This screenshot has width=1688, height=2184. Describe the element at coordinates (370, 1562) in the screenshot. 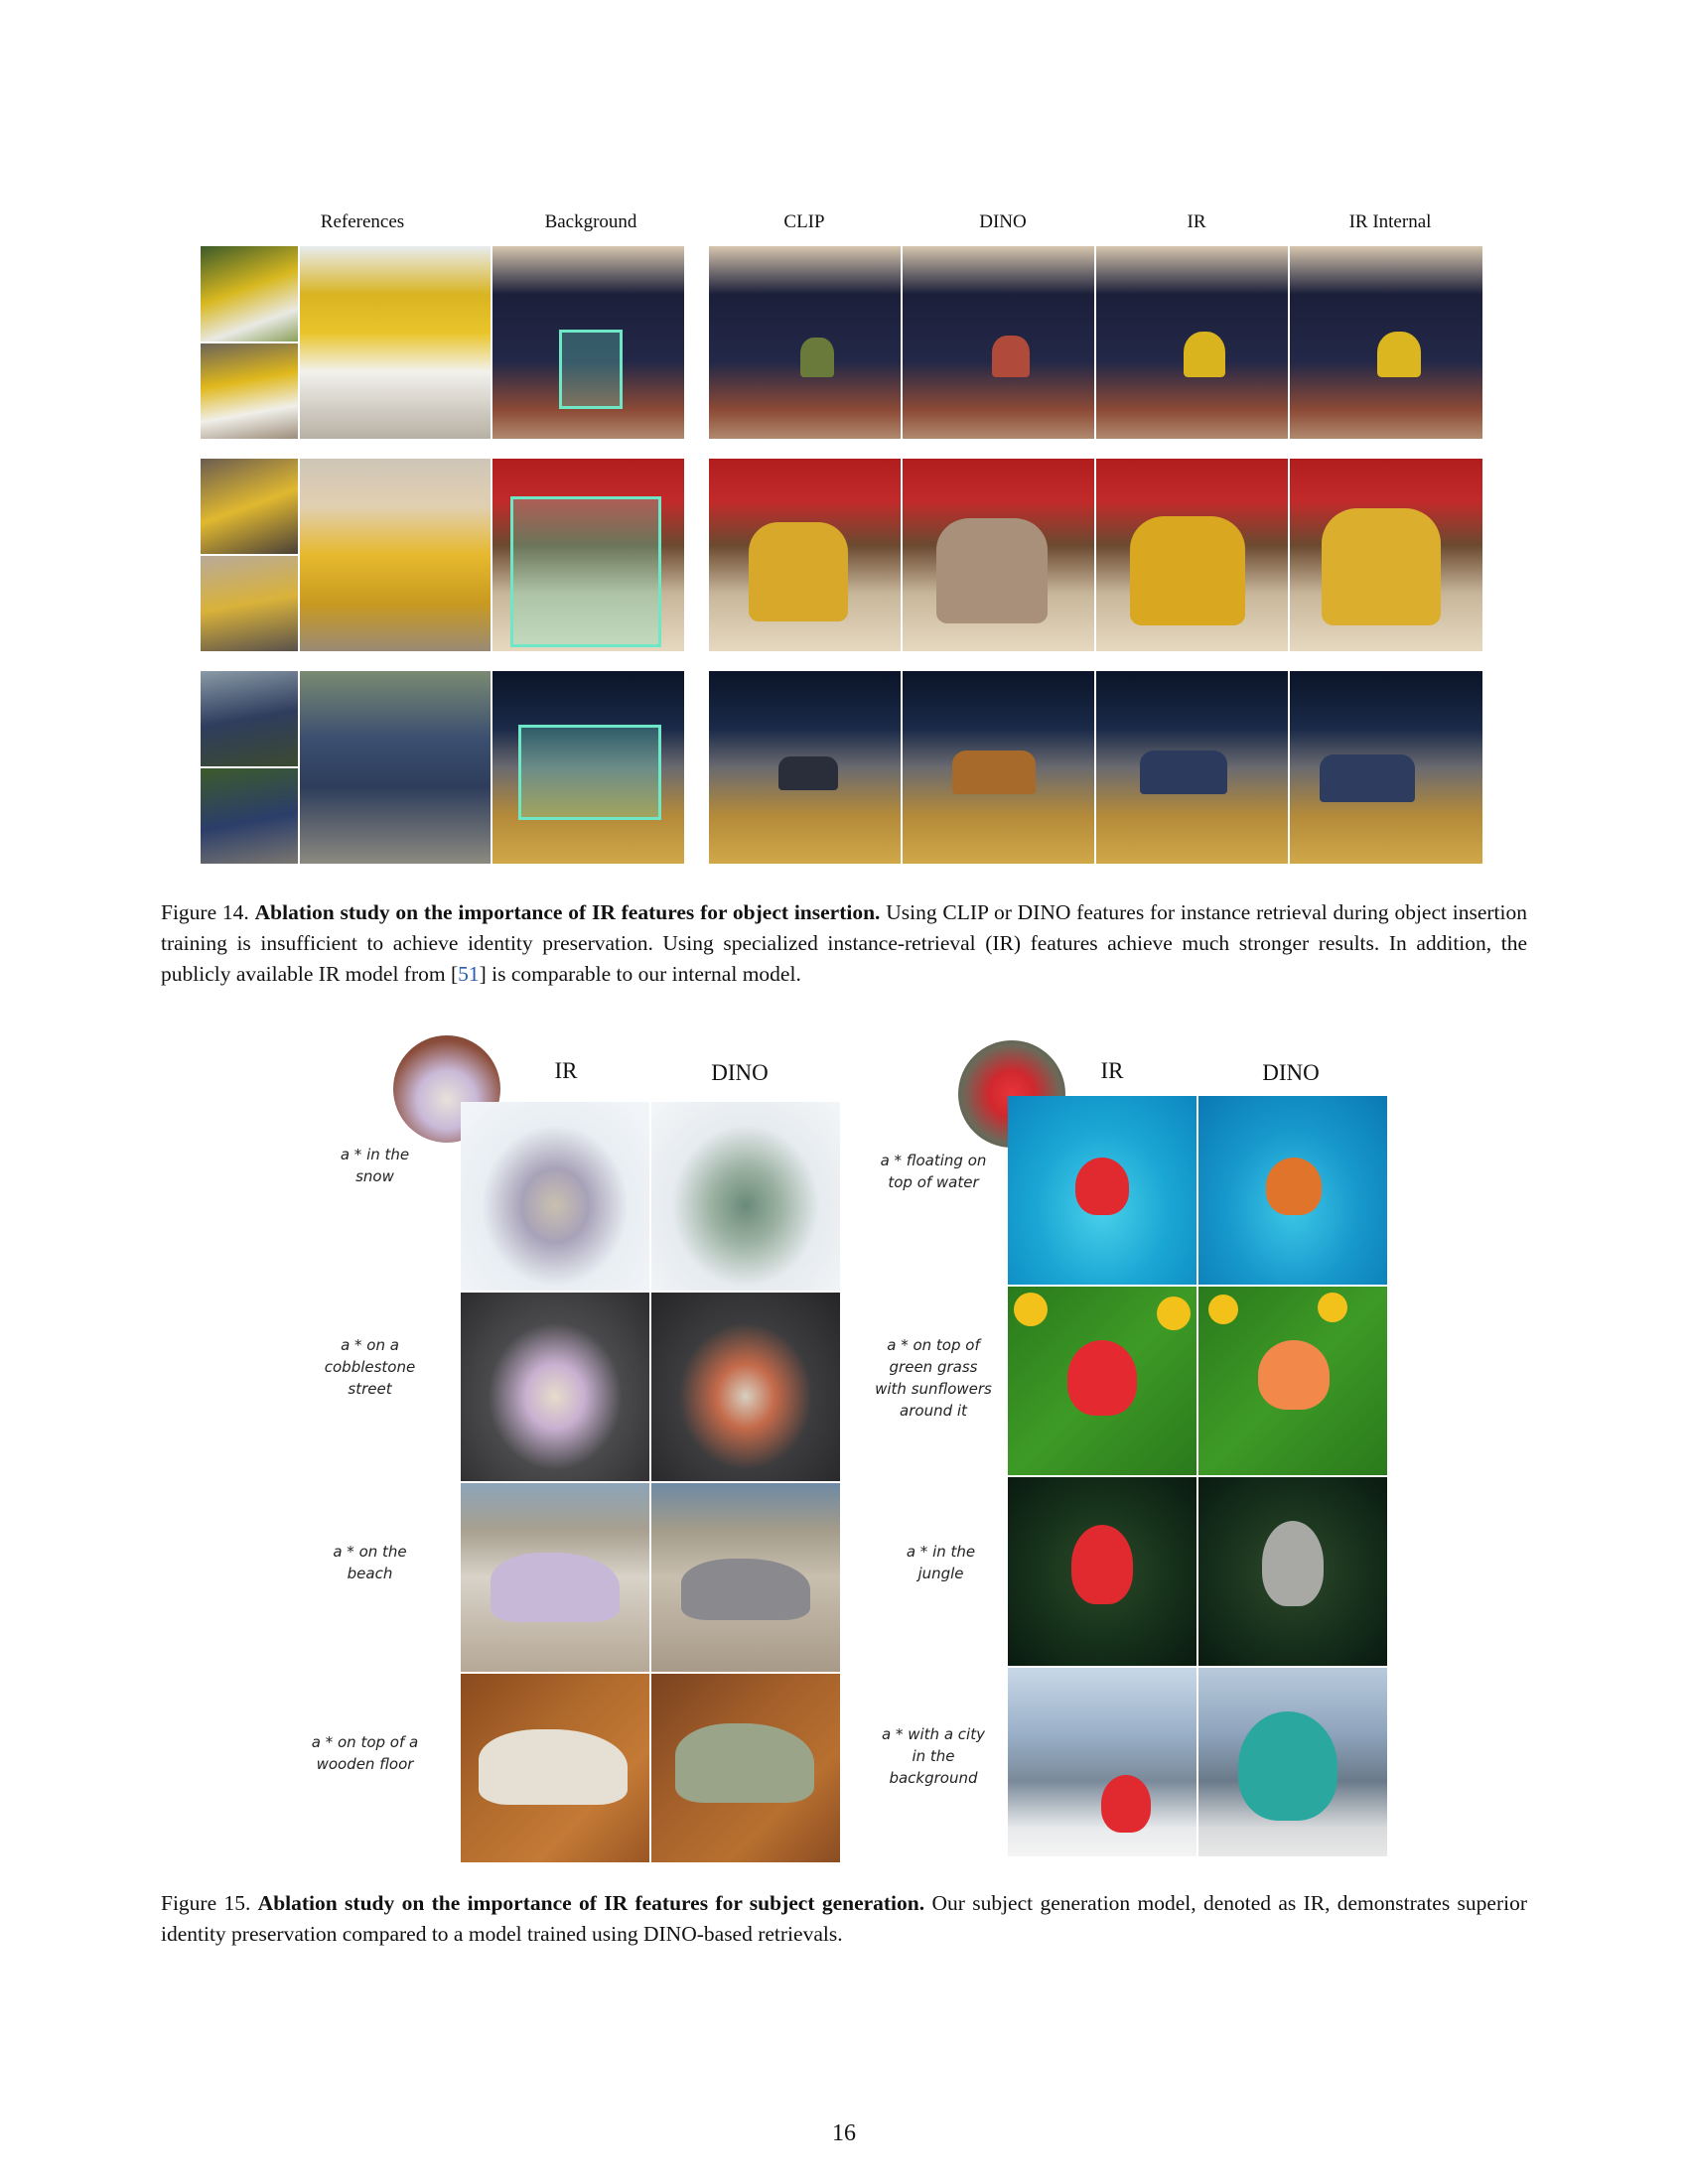

I see `prompt-label: a * on the beach` at that location.